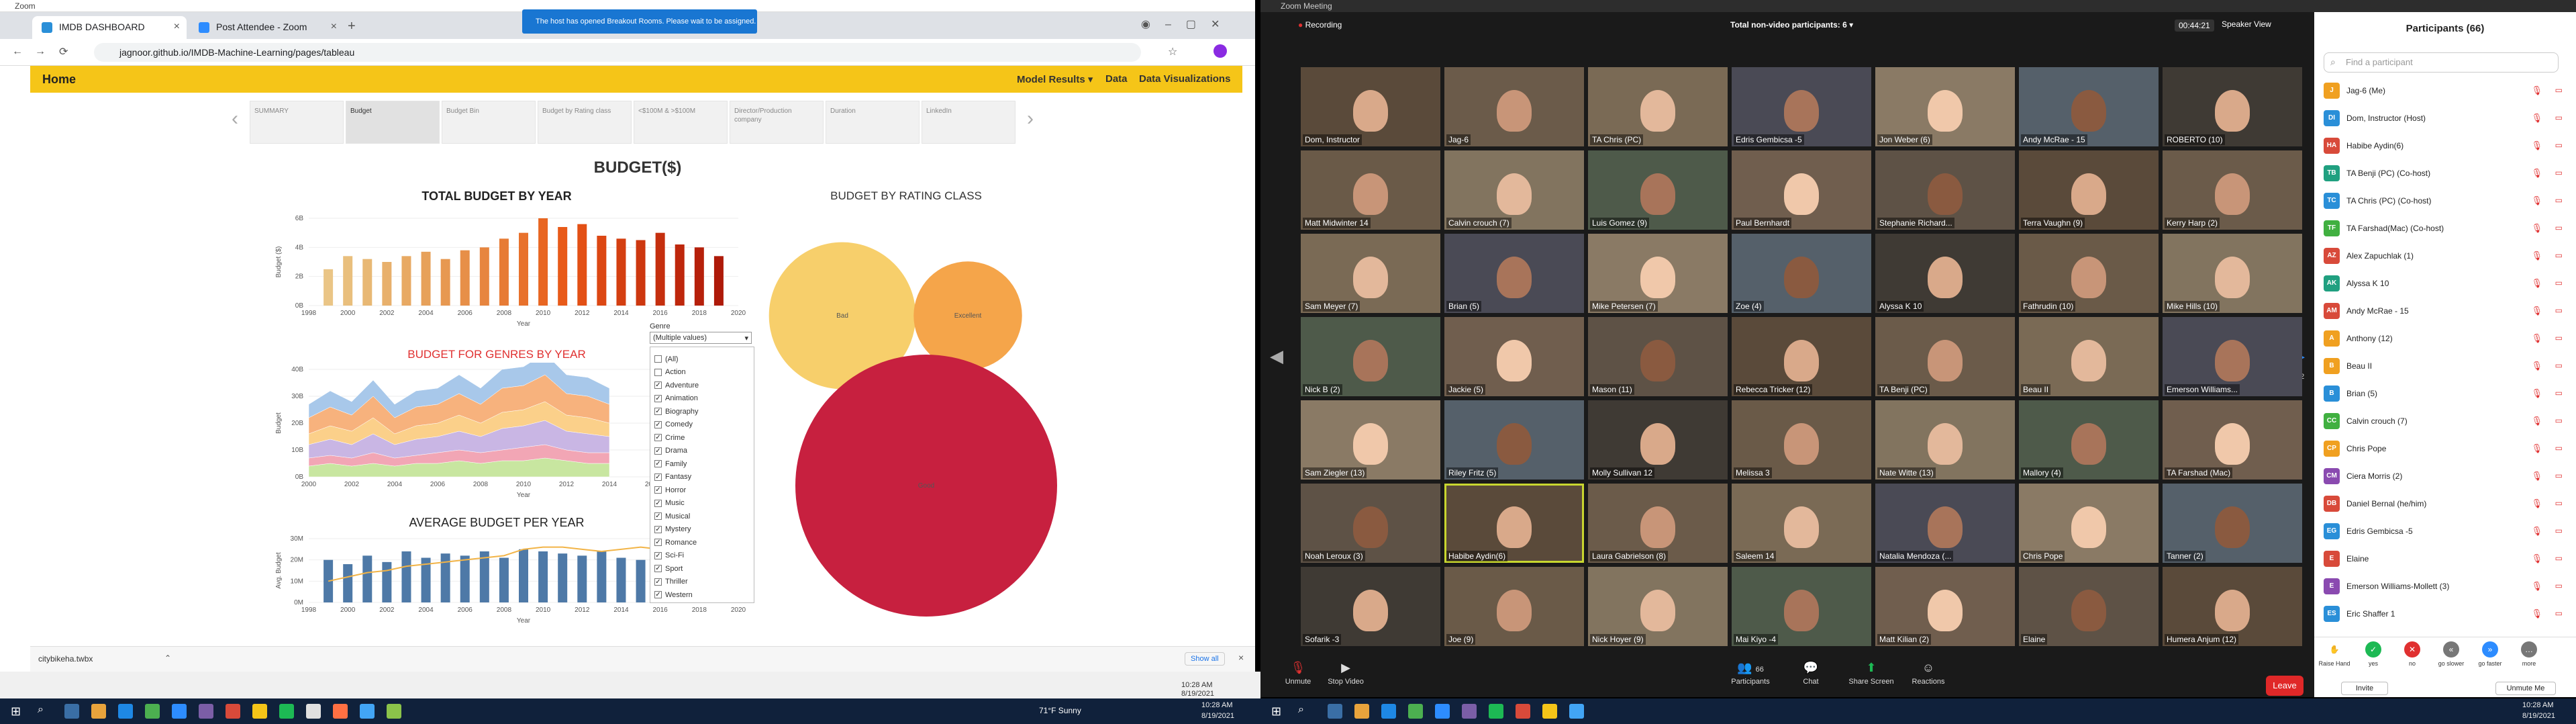 The width and height of the screenshot is (2576, 724). Describe the element at coordinates (672, 516) in the screenshot. I see `genre-option: ✓ Musical` at that location.